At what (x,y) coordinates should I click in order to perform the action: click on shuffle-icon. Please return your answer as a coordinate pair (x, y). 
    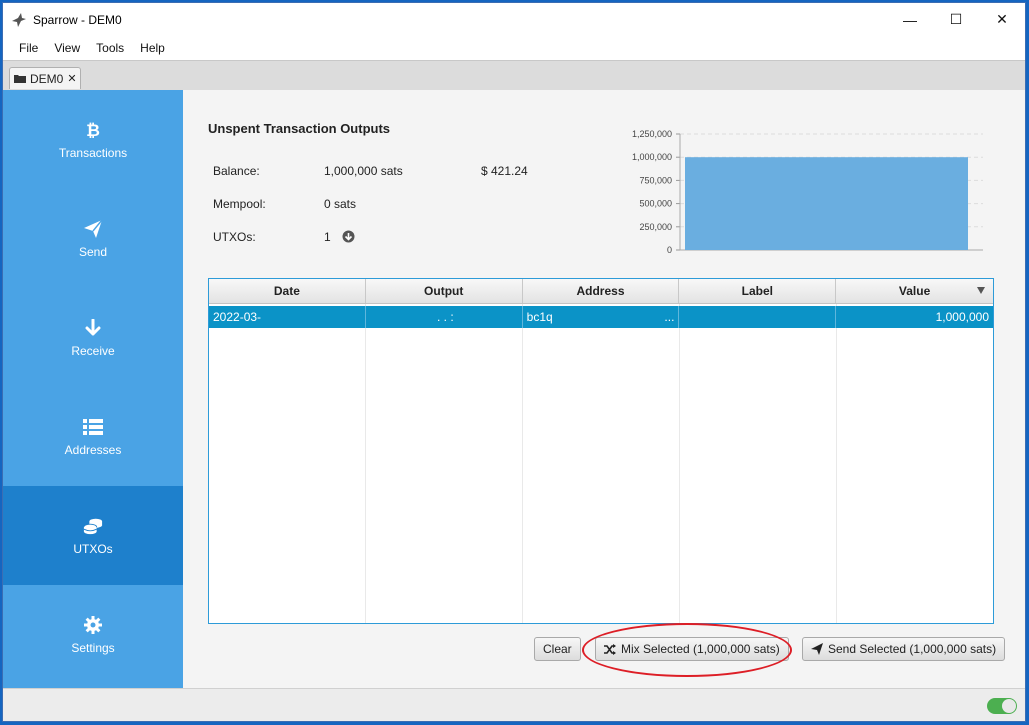
    Looking at the image, I should click on (610, 649).